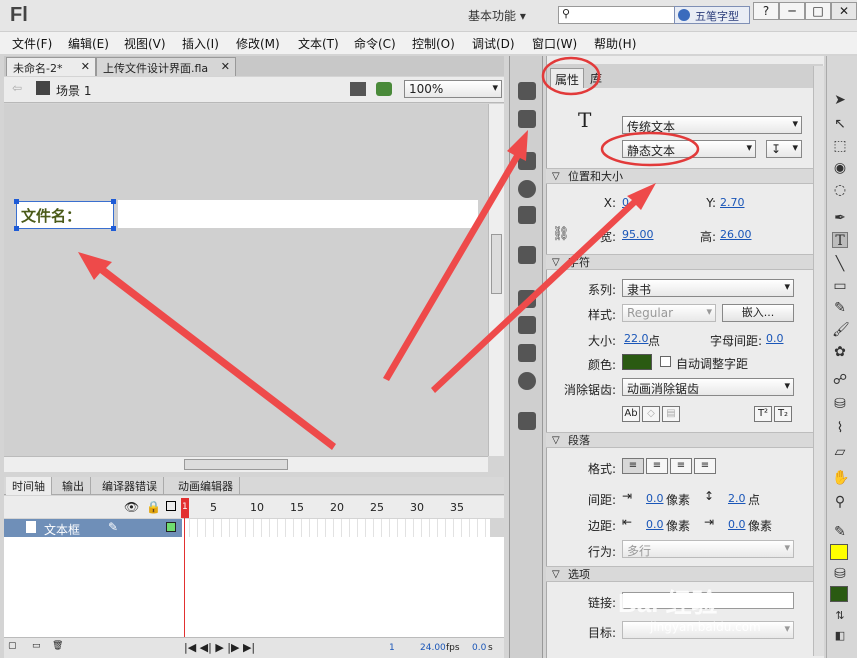 The width and height of the screenshot is (857, 658). Describe the element at coordinates (527, 119) in the screenshot. I see `swatches-grid-icon` at that location.